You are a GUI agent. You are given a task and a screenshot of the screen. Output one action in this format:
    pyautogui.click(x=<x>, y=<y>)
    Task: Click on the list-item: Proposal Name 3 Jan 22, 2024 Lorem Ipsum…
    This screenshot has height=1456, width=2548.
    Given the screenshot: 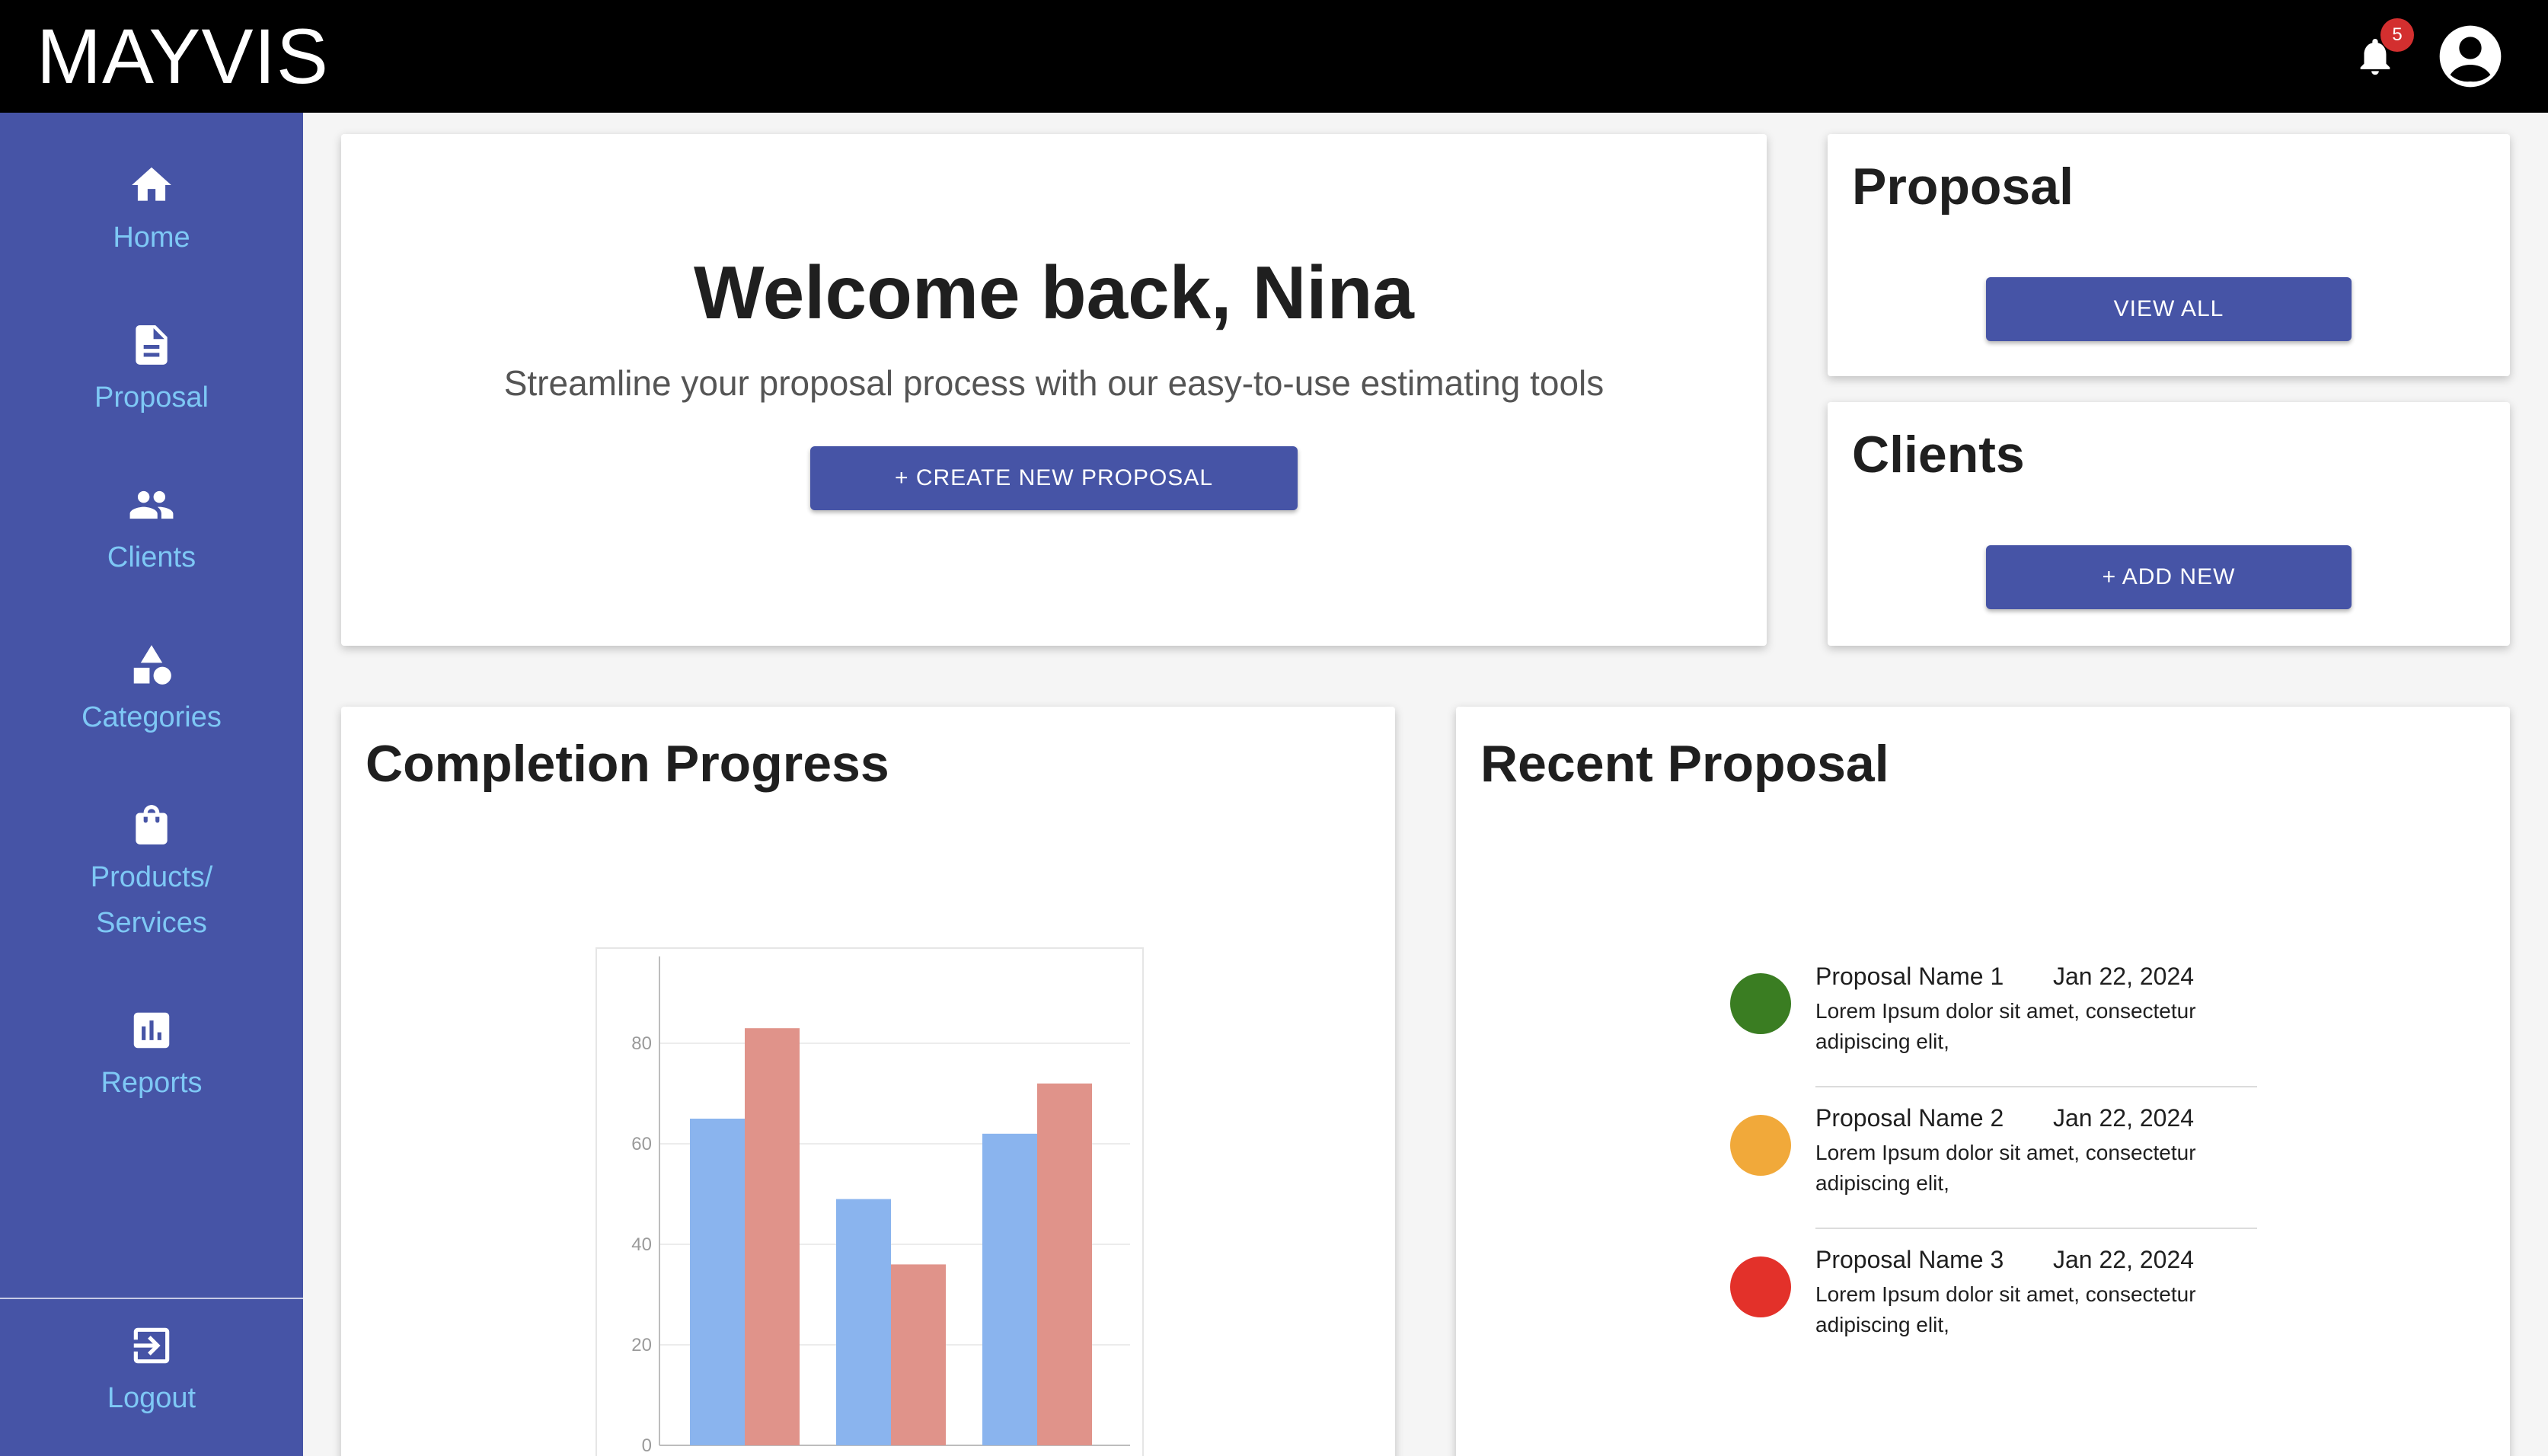 What is the action you would take?
    pyautogui.click(x=1996, y=1304)
    